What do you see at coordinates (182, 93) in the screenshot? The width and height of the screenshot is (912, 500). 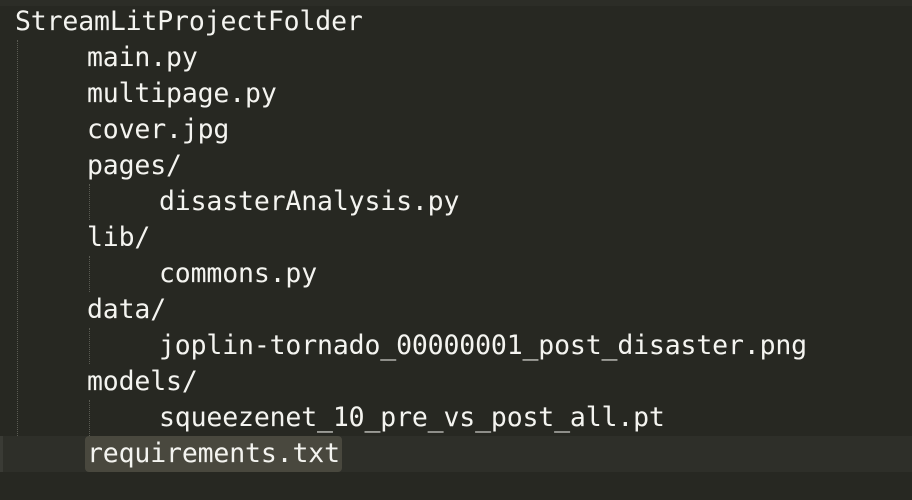 I see `line-text: multipage.py` at bounding box center [182, 93].